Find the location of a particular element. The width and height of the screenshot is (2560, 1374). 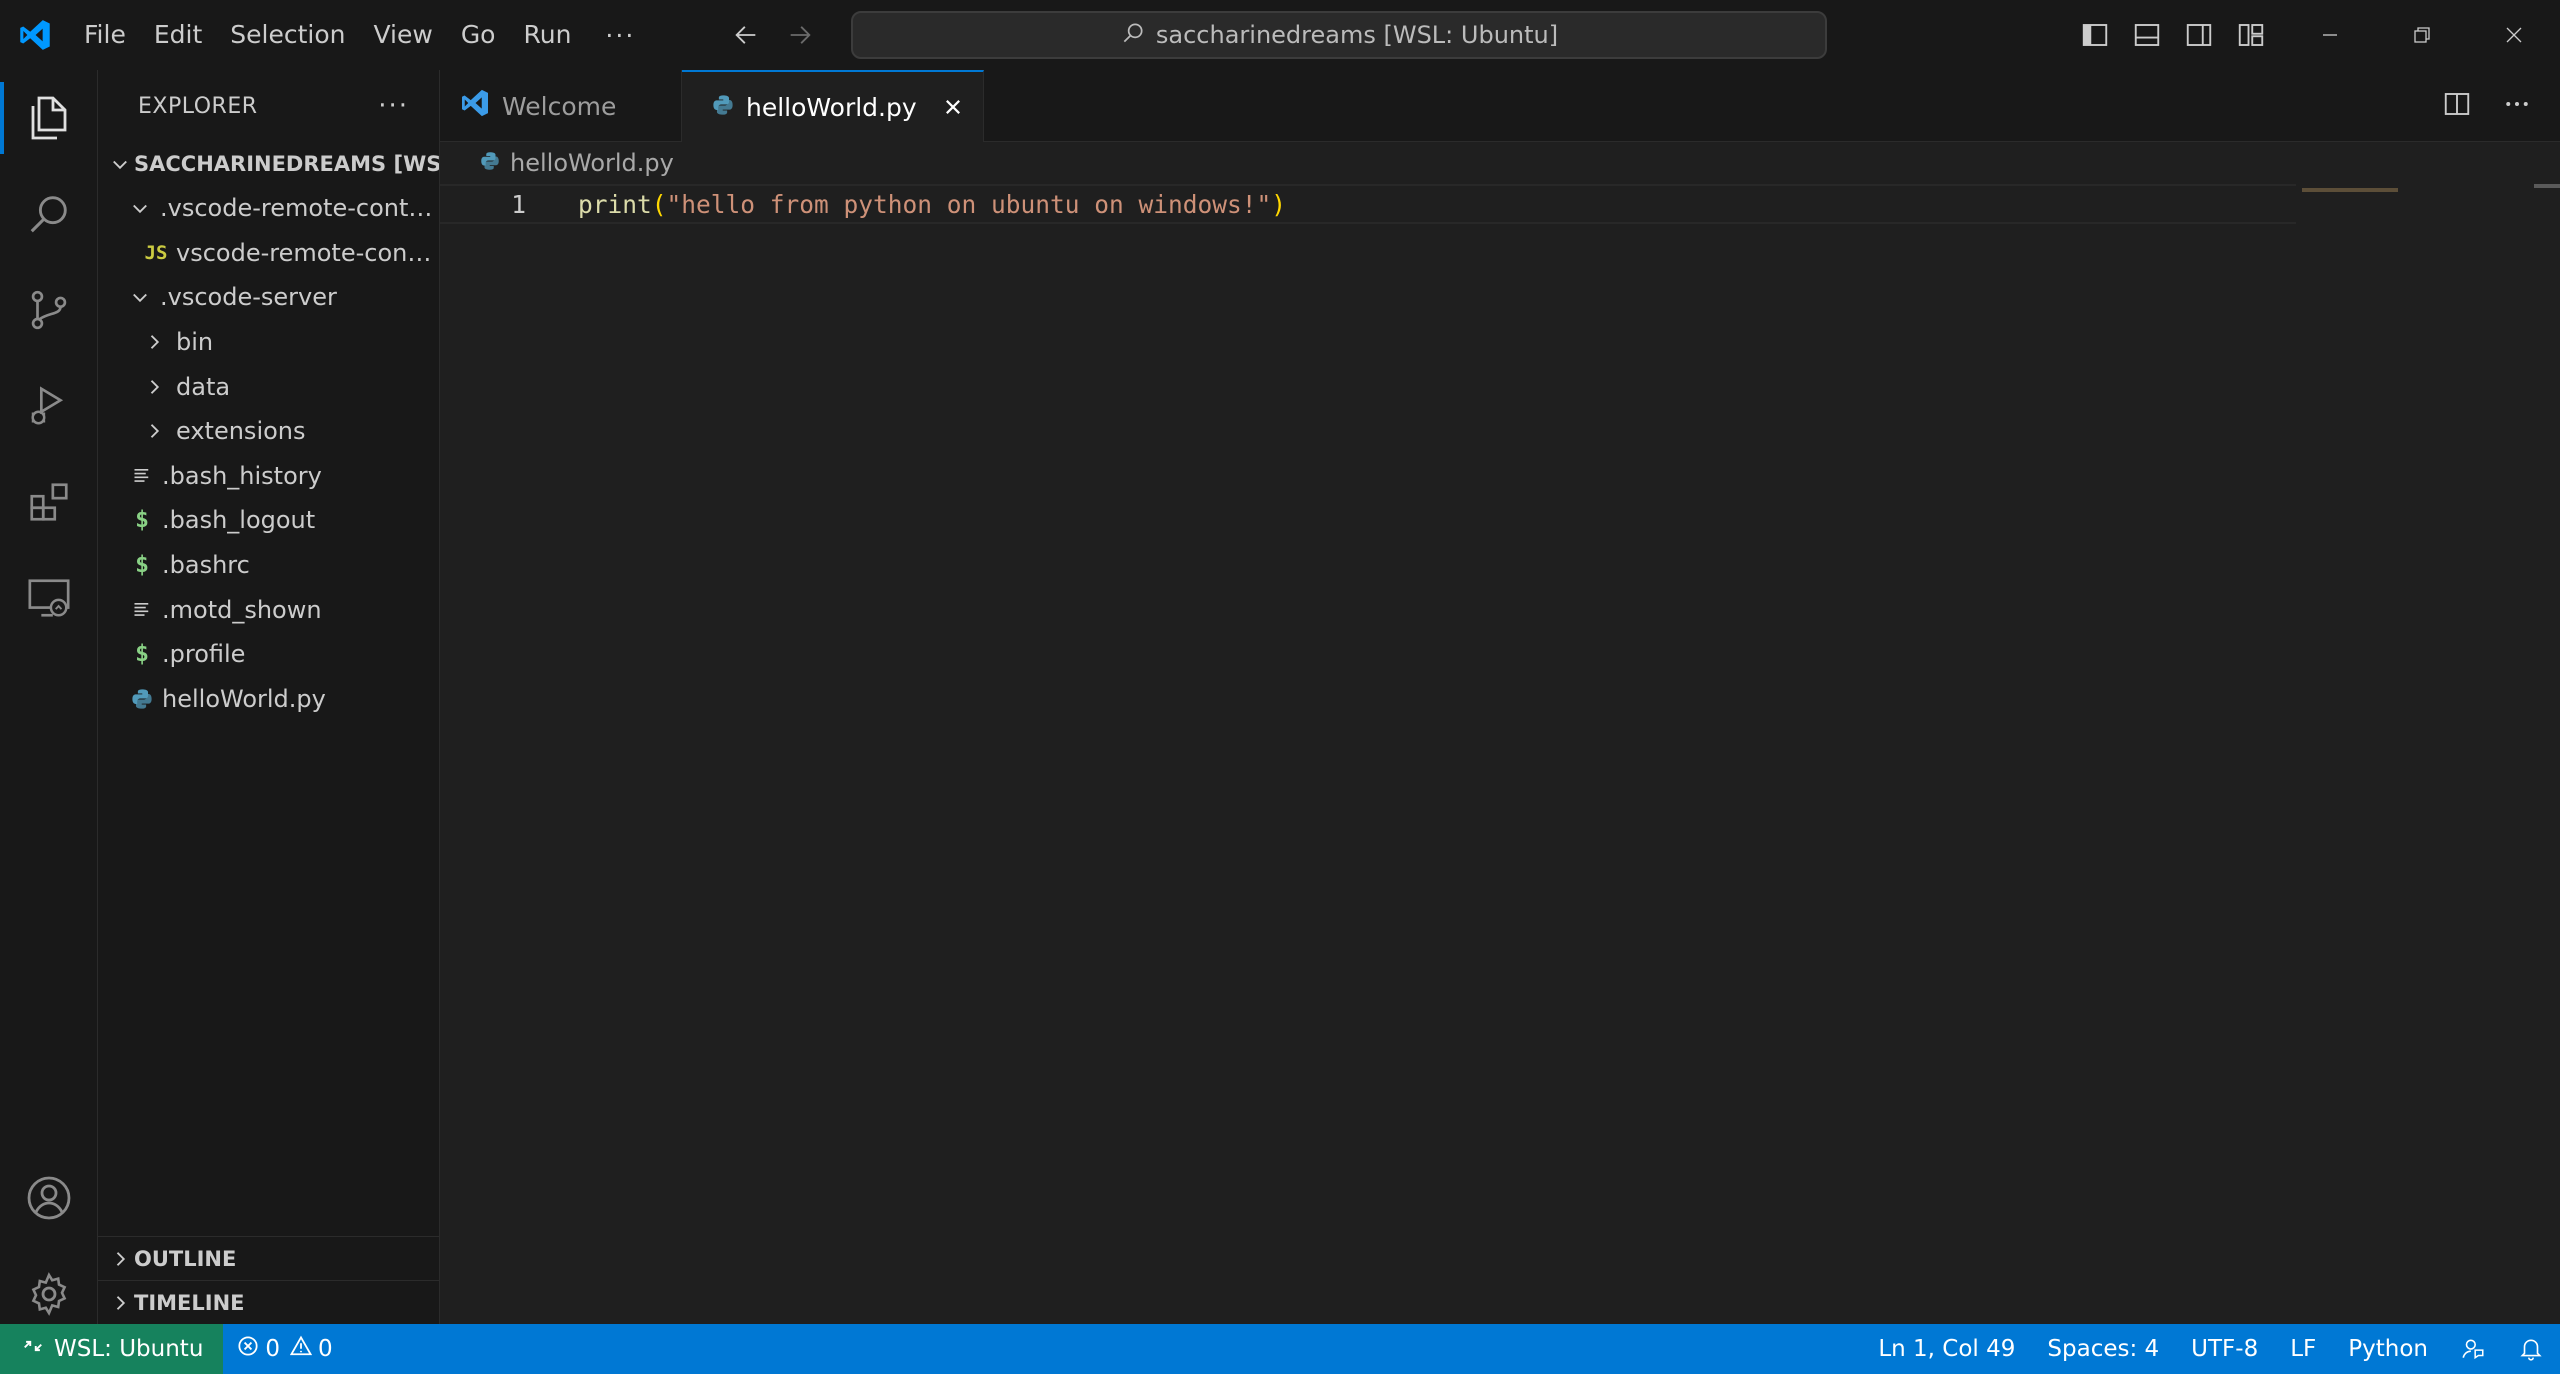

remote-indicator: WSL: Ubuntu is located at coordinates (112, 1349).